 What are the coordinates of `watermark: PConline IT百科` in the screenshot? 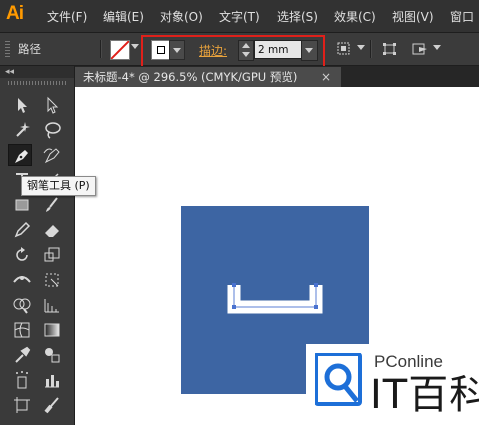 It's located at (392, 384).